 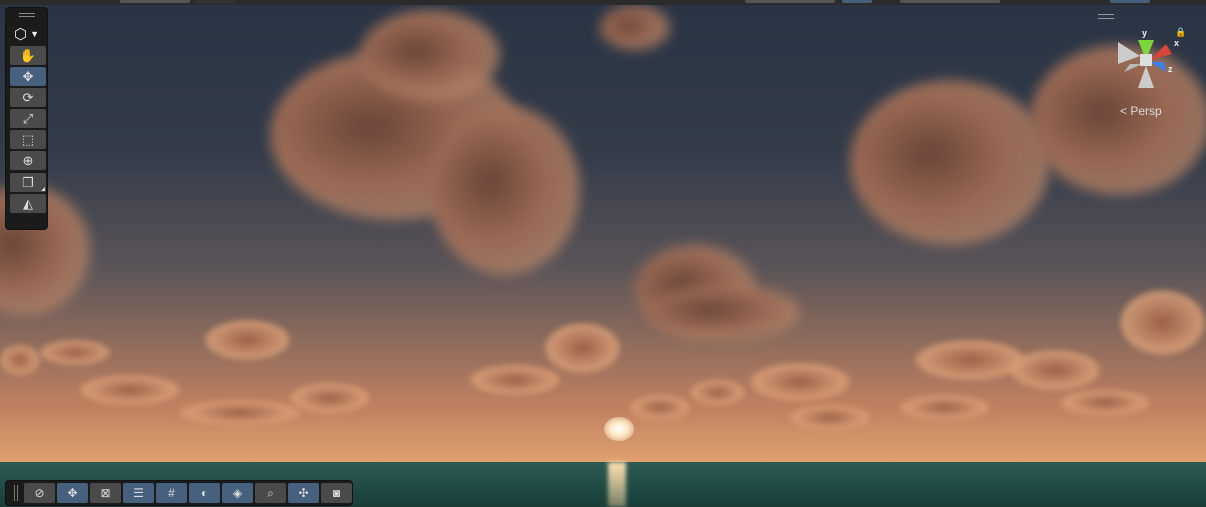 What do you see at coordinates (617, 484) in the screenshot?
I see `sun-reflection` at bounding box center [617, 484].